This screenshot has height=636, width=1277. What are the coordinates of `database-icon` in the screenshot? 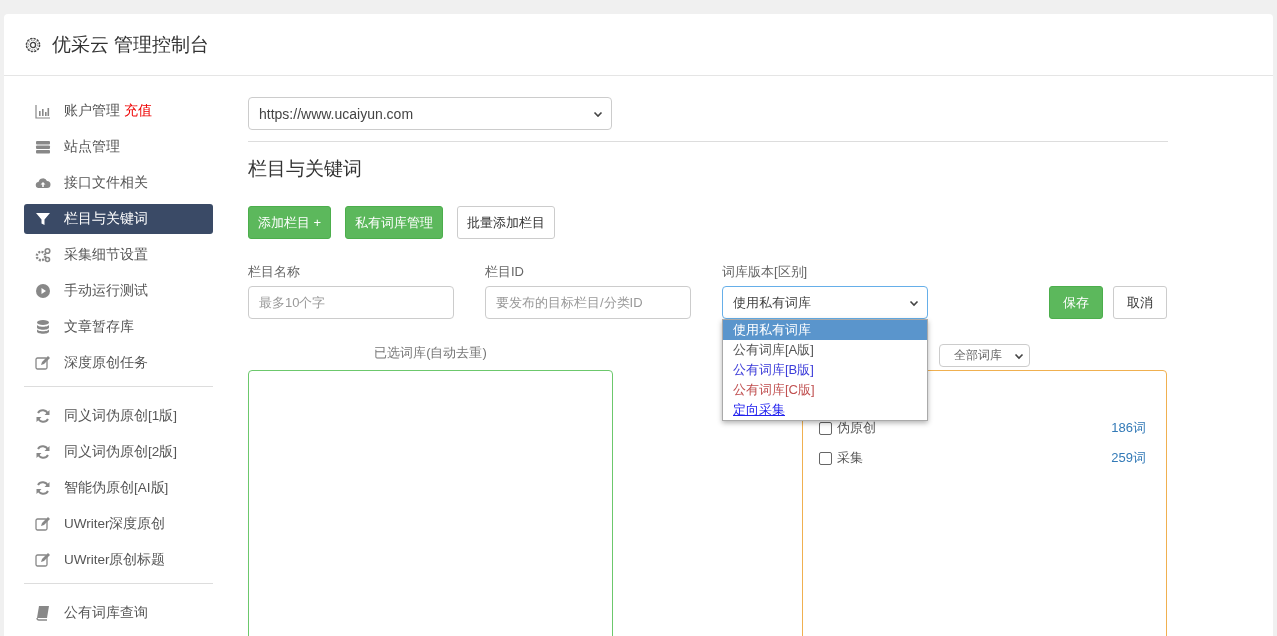 It's located at (43, 327).